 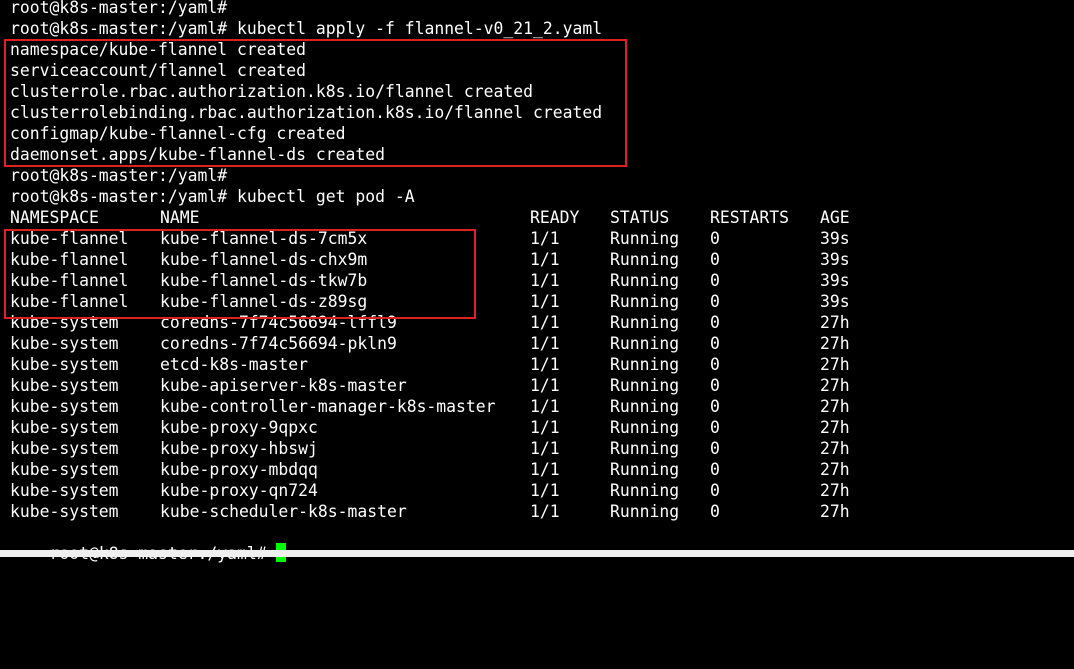 What do you see at coordinates (328, 406) in the screenshot?
I see `cell-name: kube-controller-manager-k8s-master` at bounding box center [328, 406].